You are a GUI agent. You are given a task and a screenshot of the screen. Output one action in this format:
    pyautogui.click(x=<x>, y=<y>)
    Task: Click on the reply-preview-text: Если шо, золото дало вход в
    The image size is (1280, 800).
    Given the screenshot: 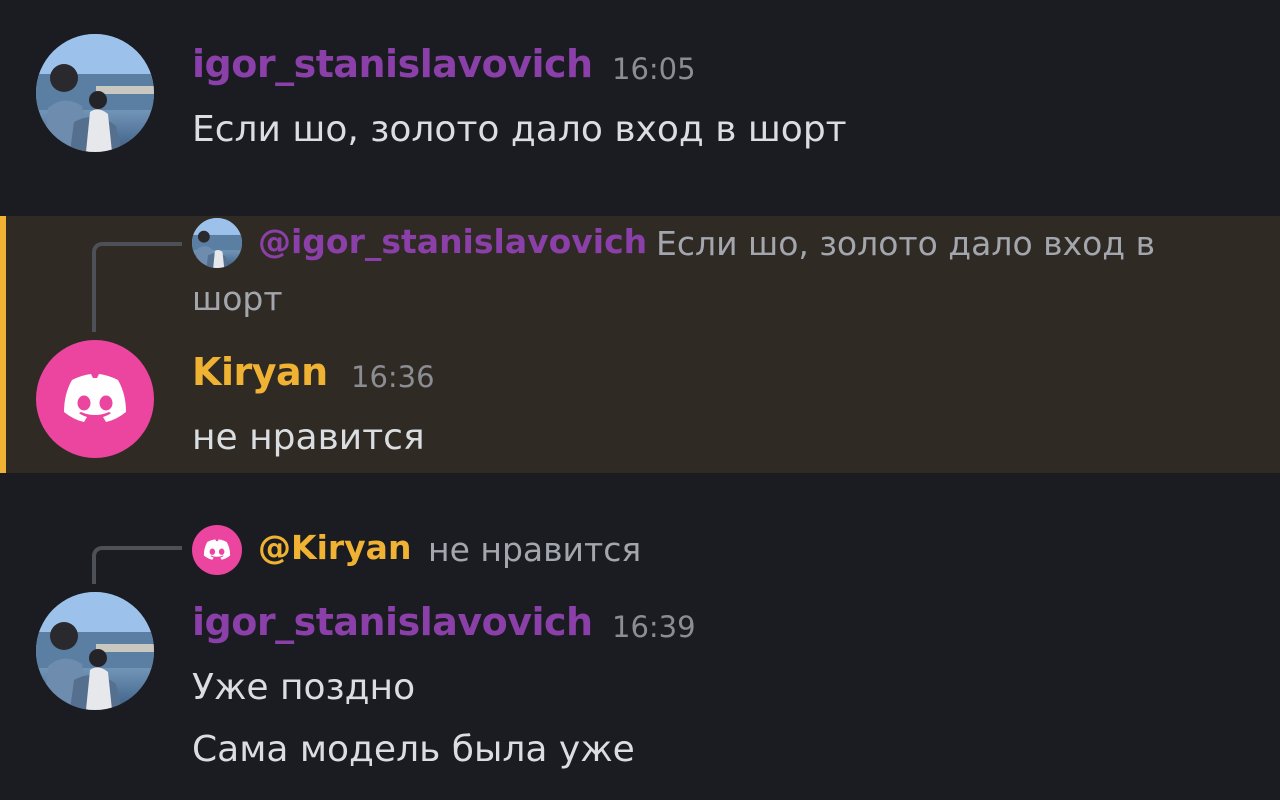 What is the action you would take?
    pyautogui.click(x=905, y=244)
    